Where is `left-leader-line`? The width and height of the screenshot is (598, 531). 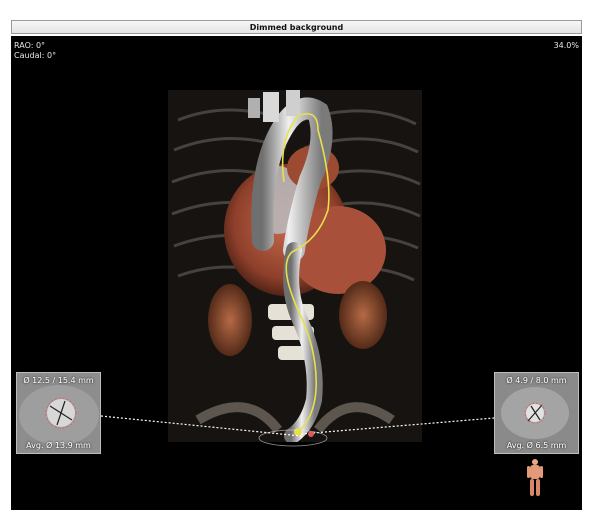 left-leader-line is located at coordinates (201, 426).